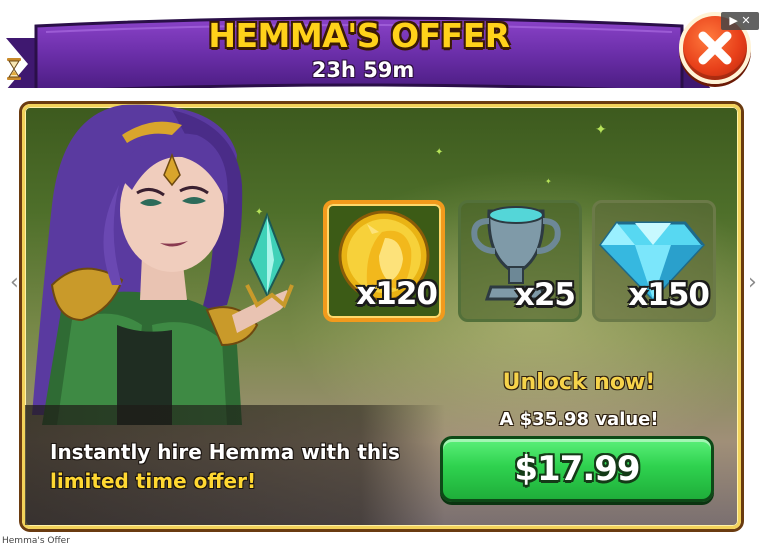 This screenshot has width=768, height=547. Describe the element at coordinates (153, 481) in the screenshot. I see `description-line-2: limited time offer!` at that location.